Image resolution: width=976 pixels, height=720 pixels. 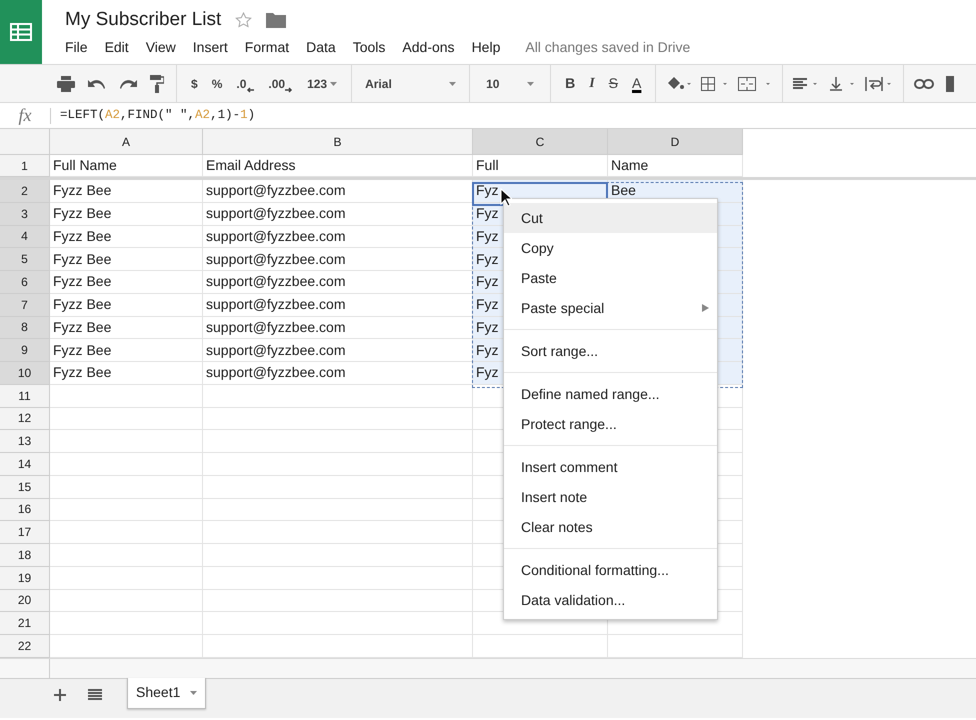 What do you see at coordinates (25, 259) in the screenshot?
I see `row-header: 5` at bounding box center [25, 259].